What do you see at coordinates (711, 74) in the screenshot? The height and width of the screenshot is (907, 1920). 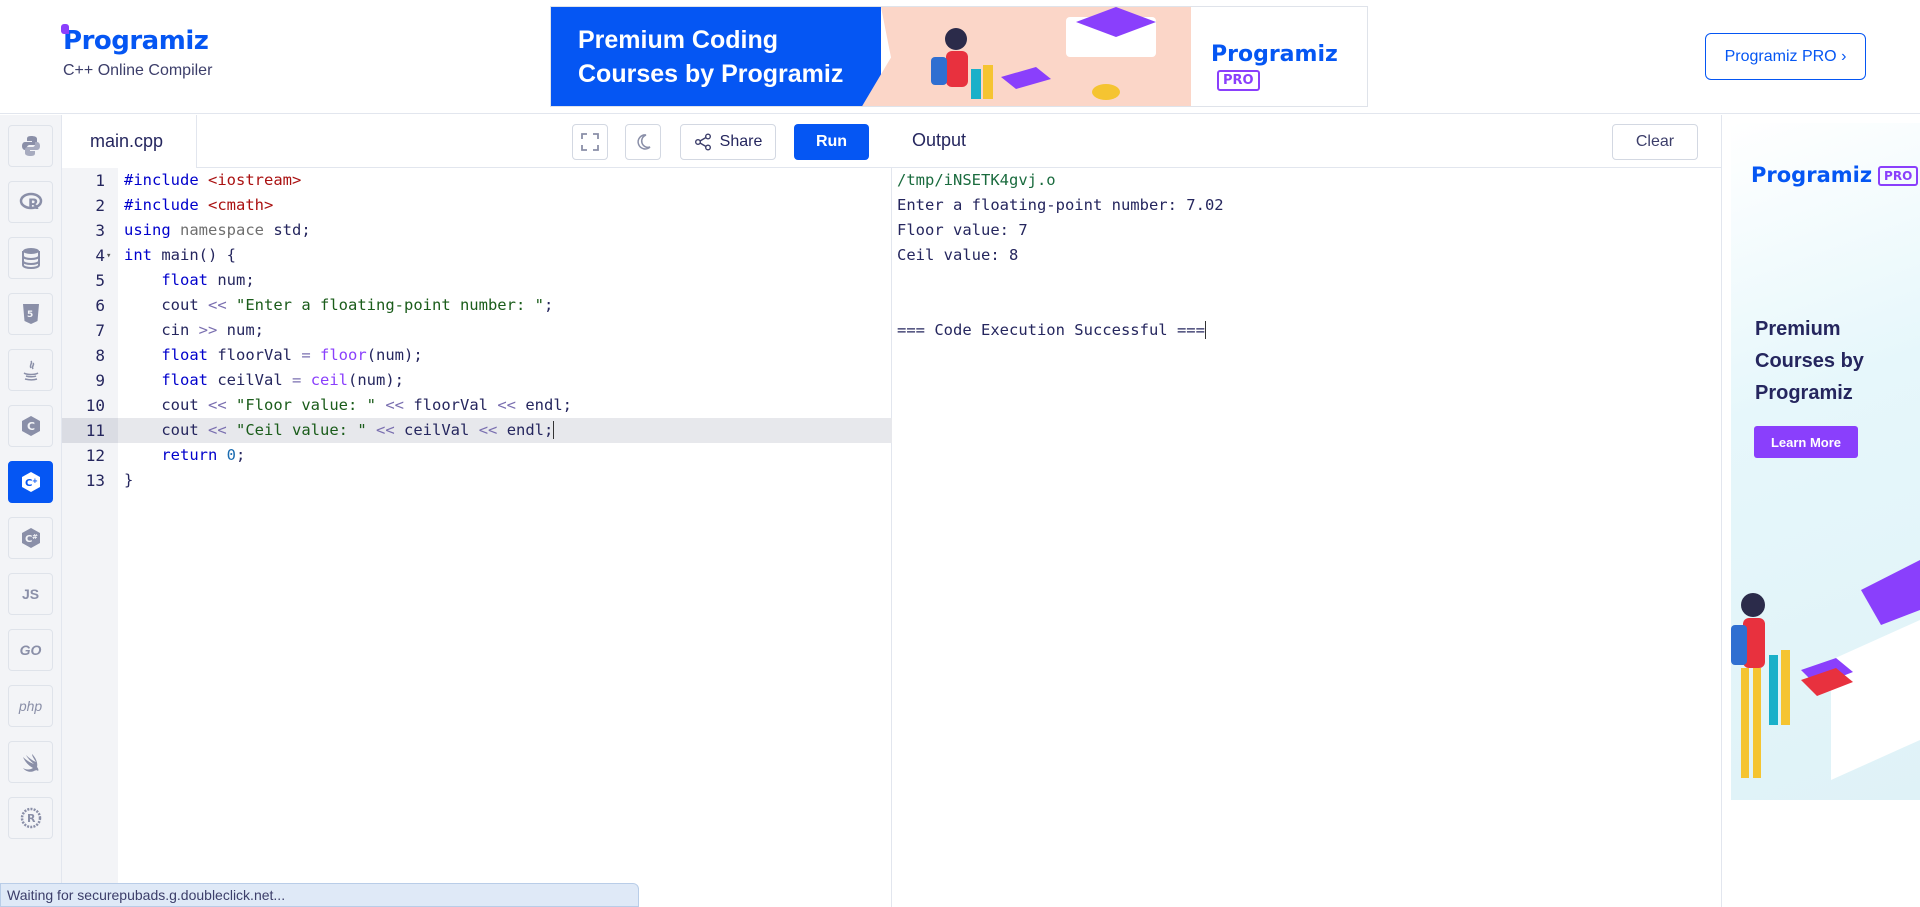 I see `banner-title-line2: Courses by Programiz` at bounding box center [711, 74].